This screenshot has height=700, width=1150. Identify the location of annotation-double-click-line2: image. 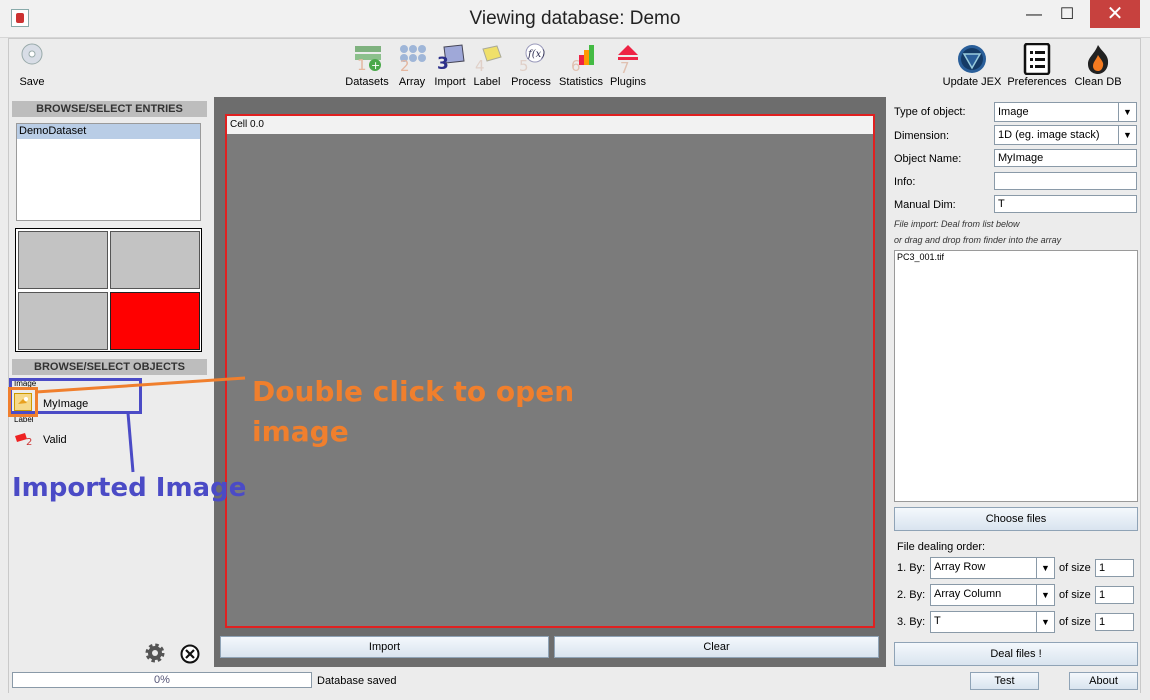
(300, 431).